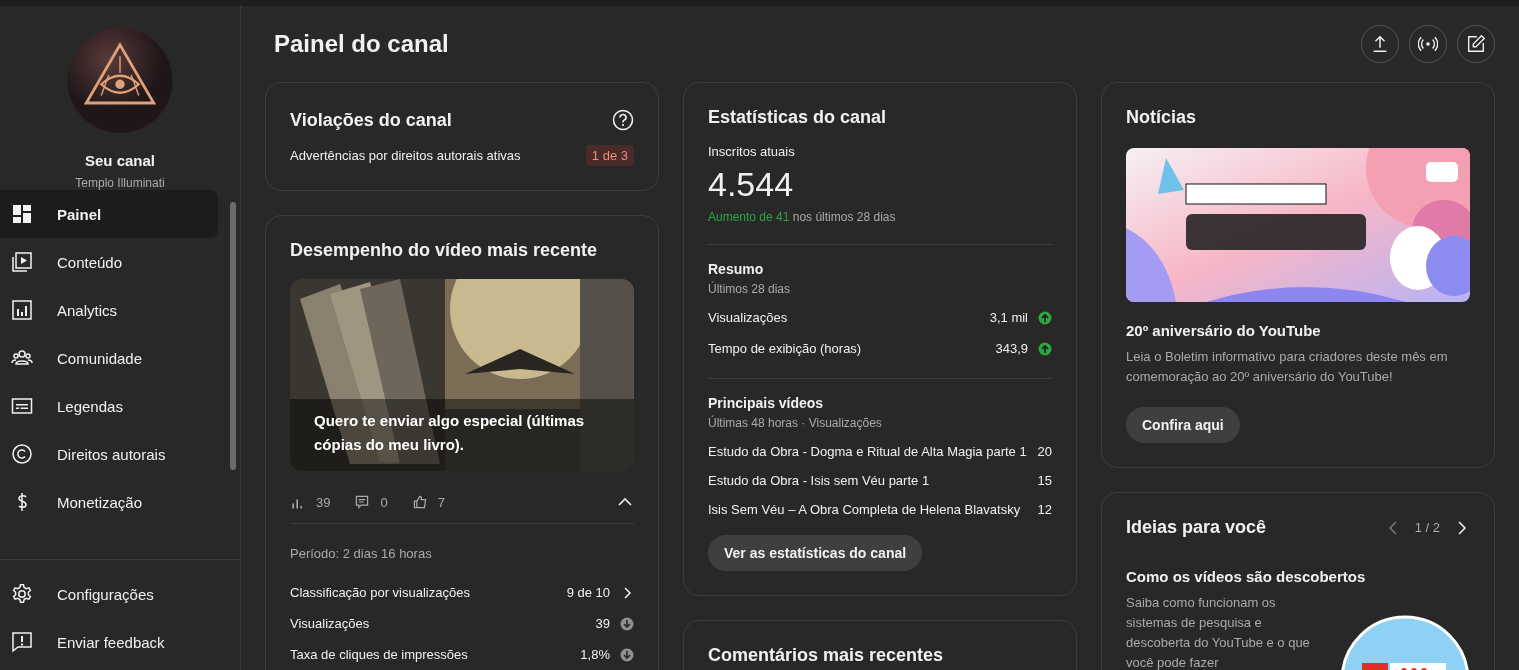 The height and width of the screenshot is (670, 1519). What do you see at coordinates (1218, 632) in the screenshot?
I see `idea-body: Saiba como funcionam os sistemas de pesquisa e descoberta do YouTube e o que você pode fazer` at bounding box center [1218, 632].